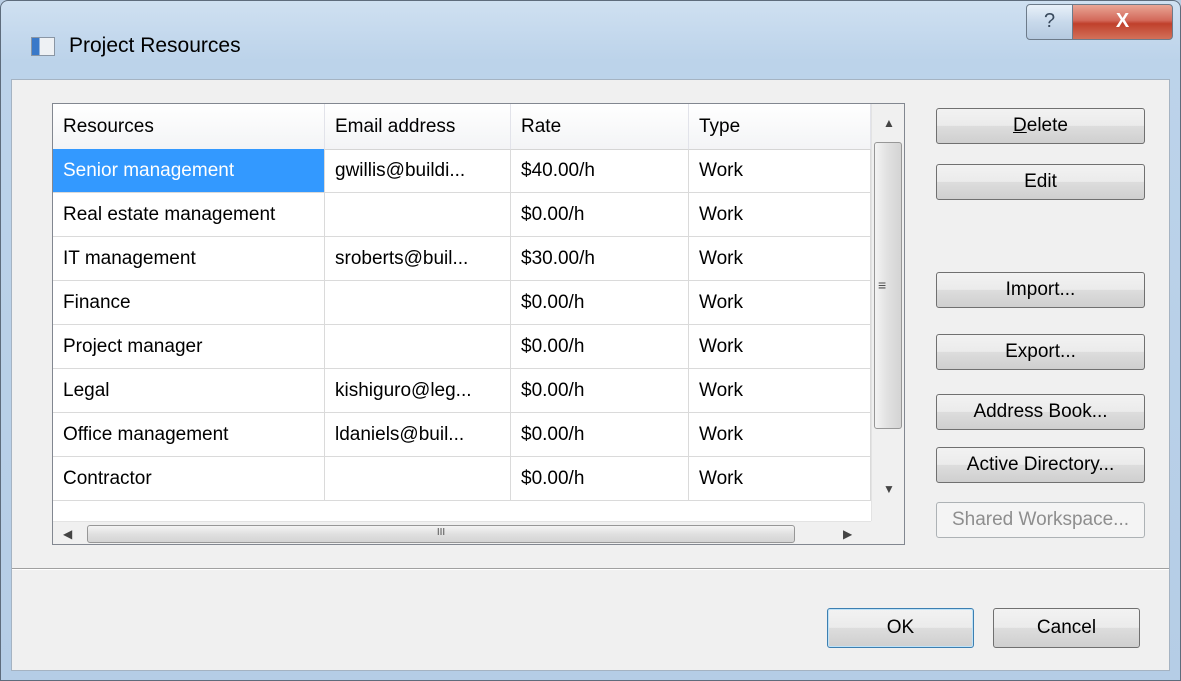 The image size is (1181, 681). Describe the element at coordinates (882, 285) in the screenshot. I see `scroll-grip-icon: ≡` at that location.